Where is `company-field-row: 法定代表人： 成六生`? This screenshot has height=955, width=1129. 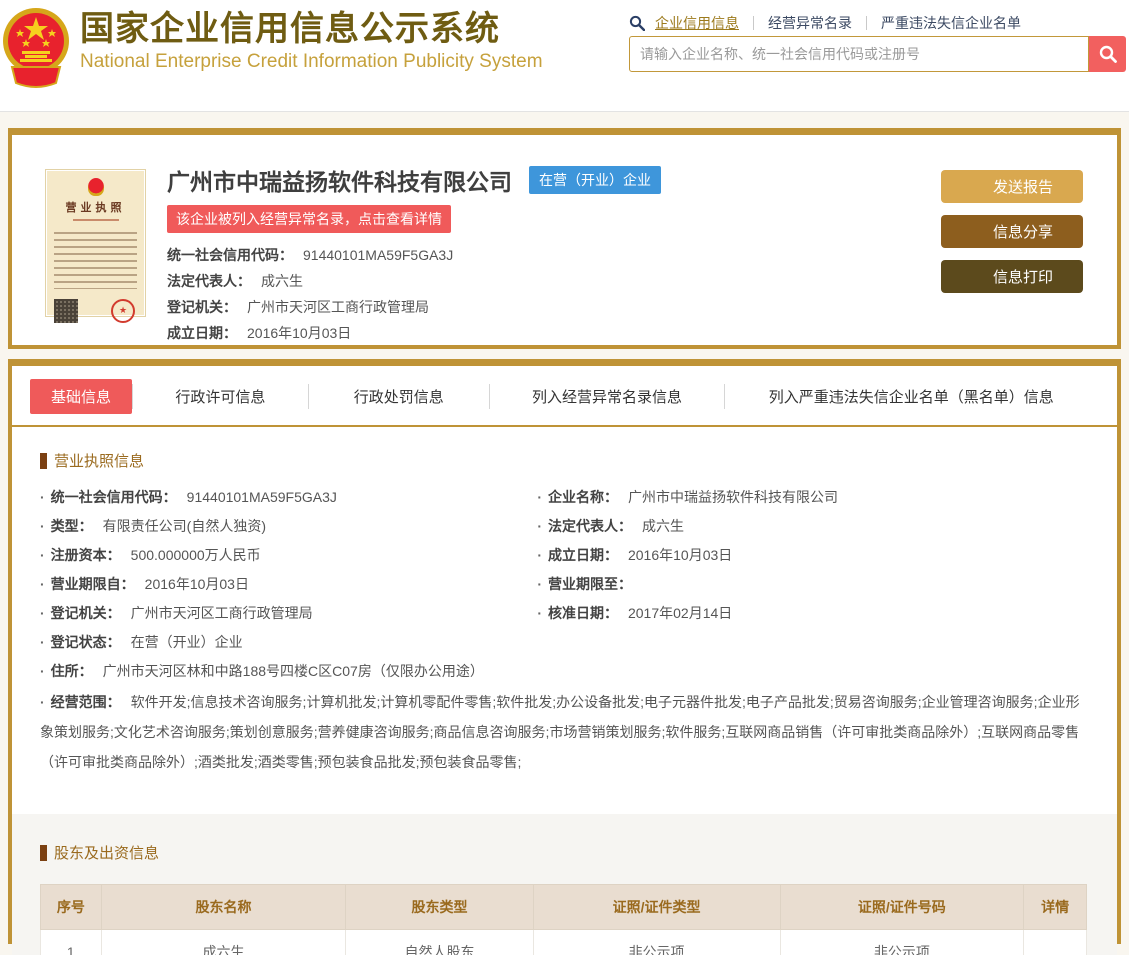 company-field-row: 法定代表人： 成六生 is located at coordinates (517, 281).